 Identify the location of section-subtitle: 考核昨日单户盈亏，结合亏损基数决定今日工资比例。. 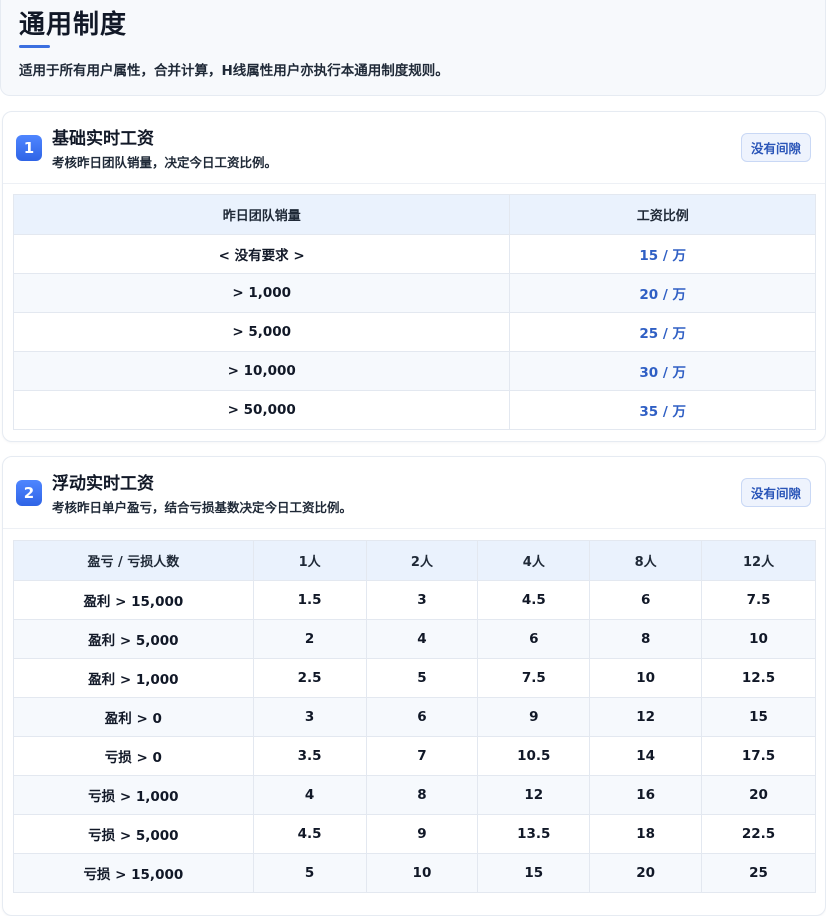
(202, 507).